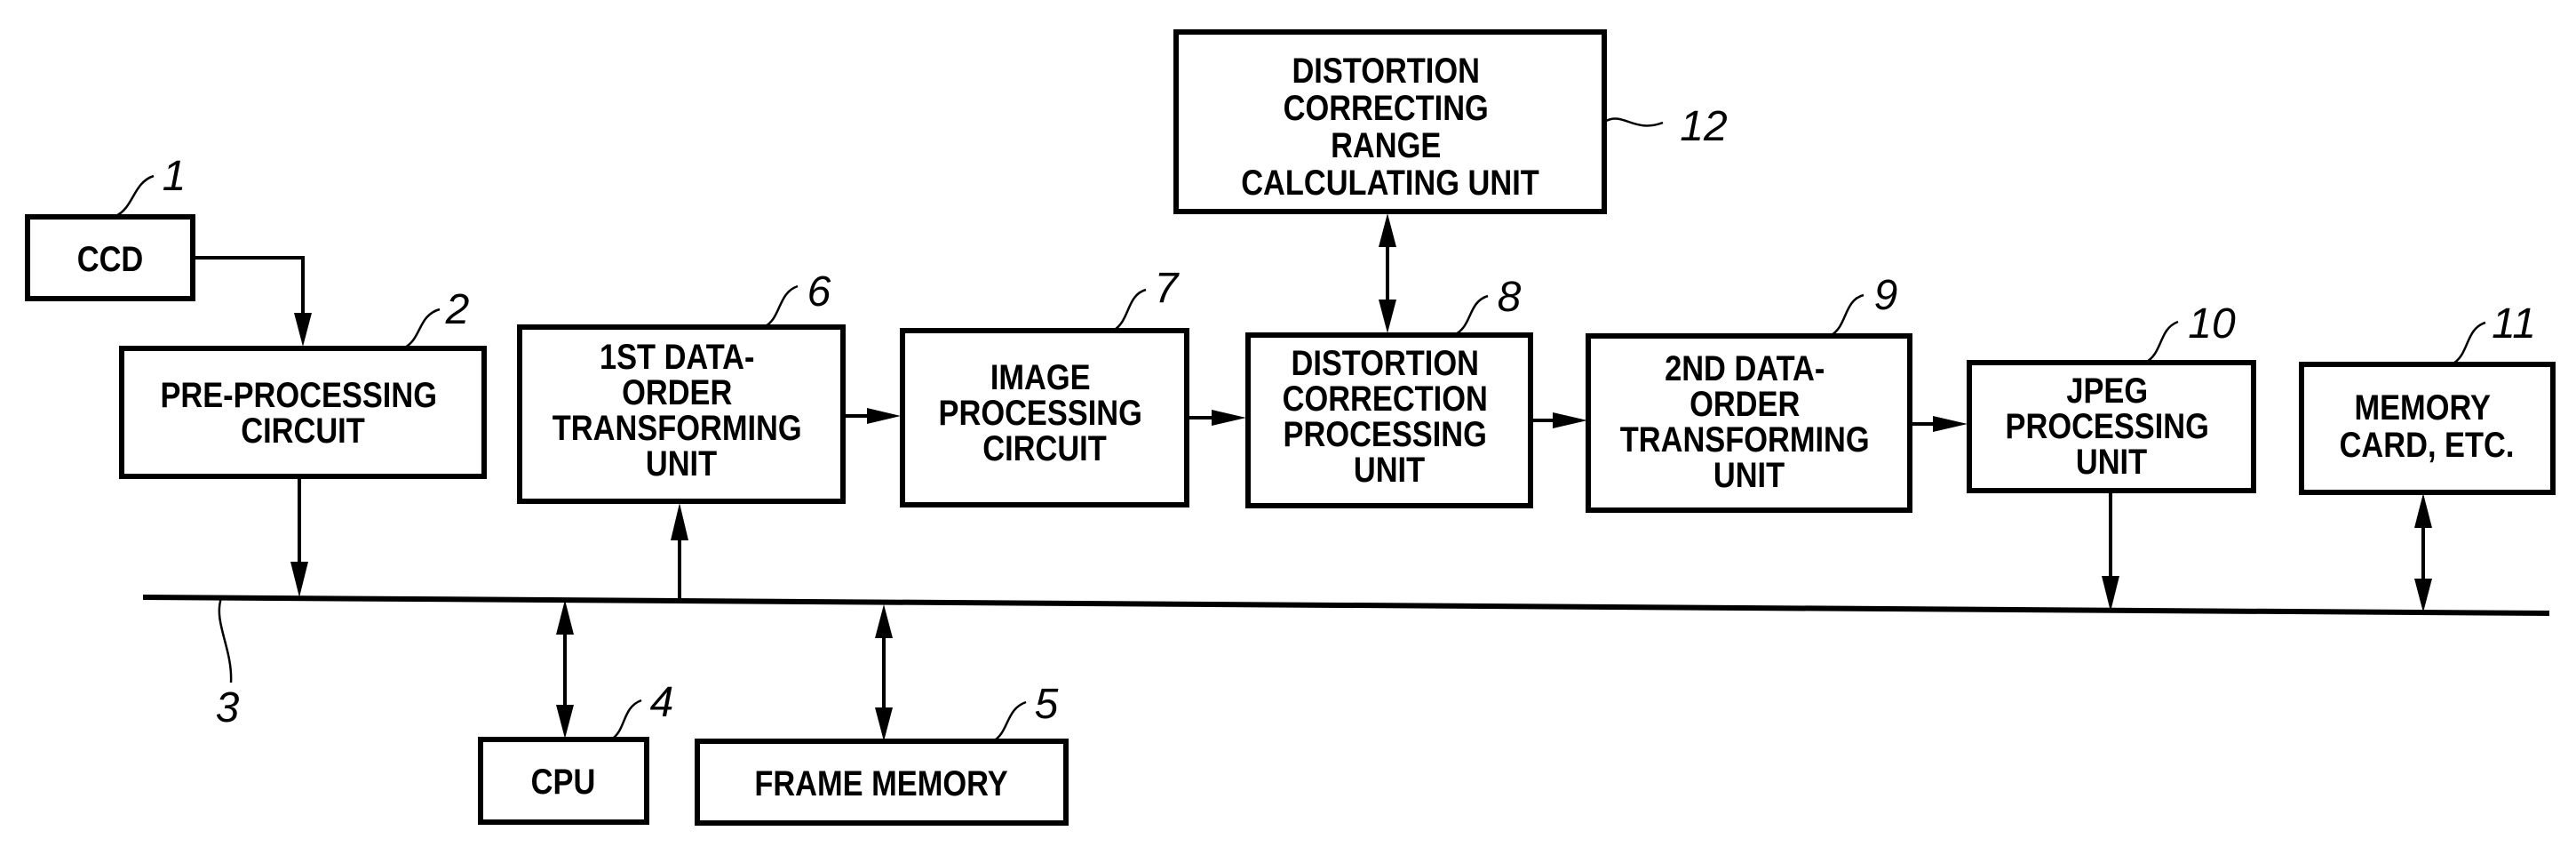 Image resolution: width=2576 pixels, height=855 pixels. Describe the element at coordinates (1745, 404) in the screenshot. I see `block-second-data-order-line: ORDER` at that location.